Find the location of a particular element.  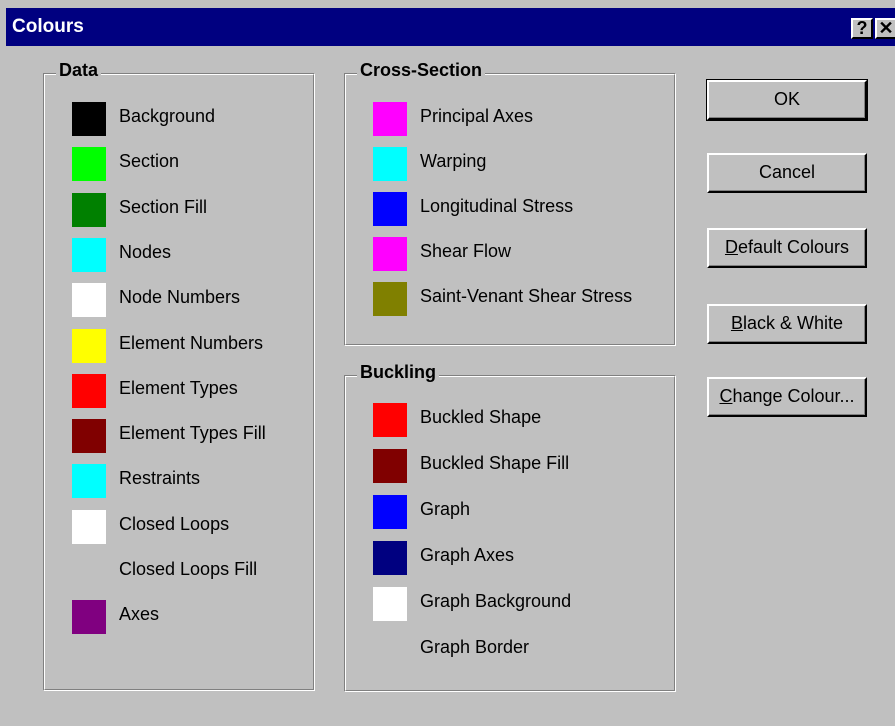

colour-item-element-types: Element Types is located at coordinates (202, 390).